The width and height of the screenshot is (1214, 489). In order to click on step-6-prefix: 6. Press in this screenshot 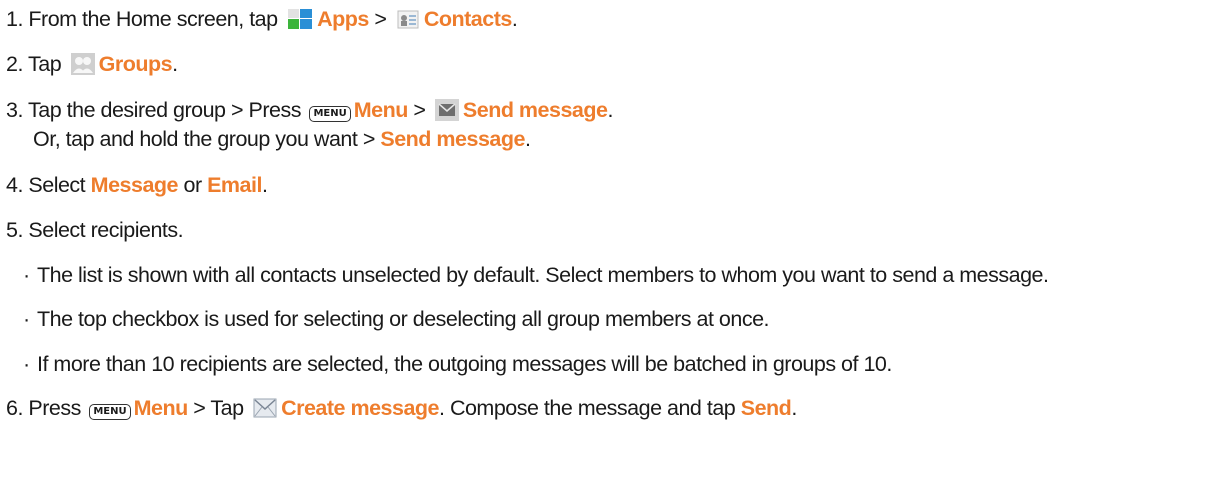, I will do `click(43, 408)`.